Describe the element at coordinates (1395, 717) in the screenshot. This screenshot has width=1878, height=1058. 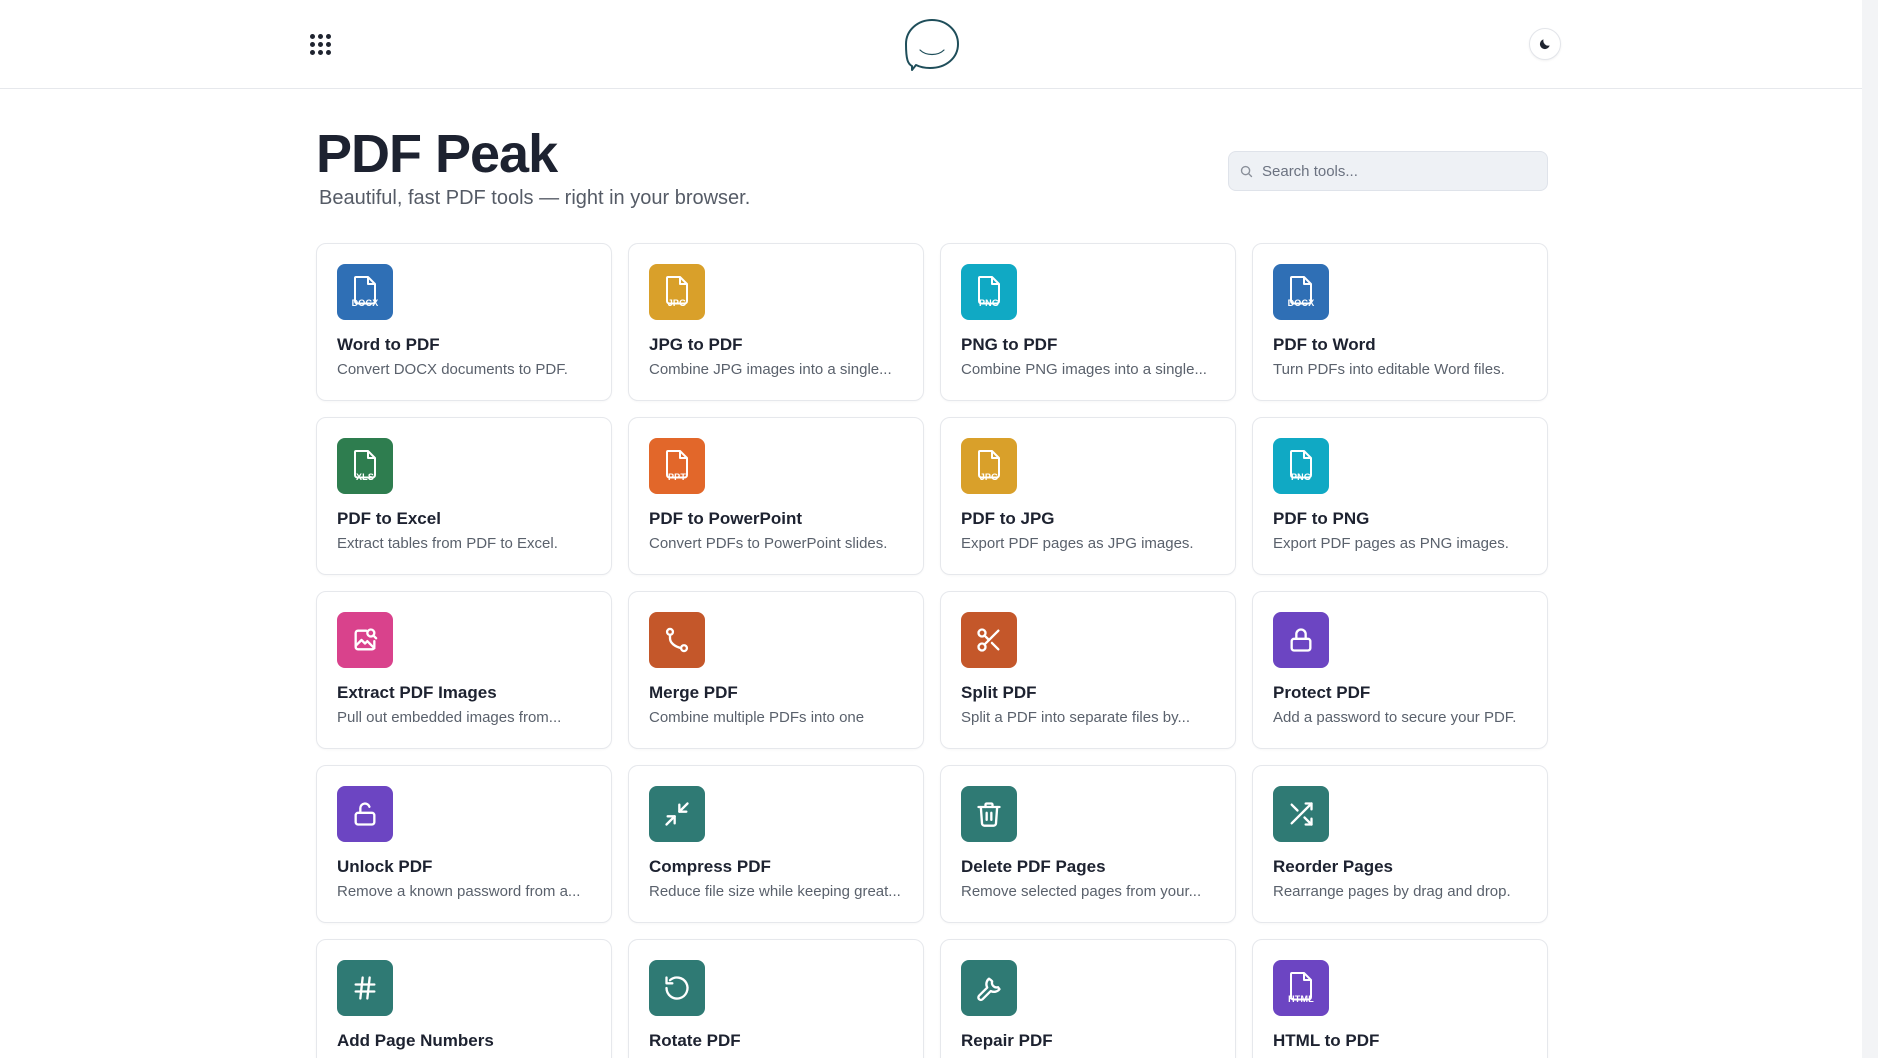
I see `tool-description: Add a password to secure your PDF.` at that location.